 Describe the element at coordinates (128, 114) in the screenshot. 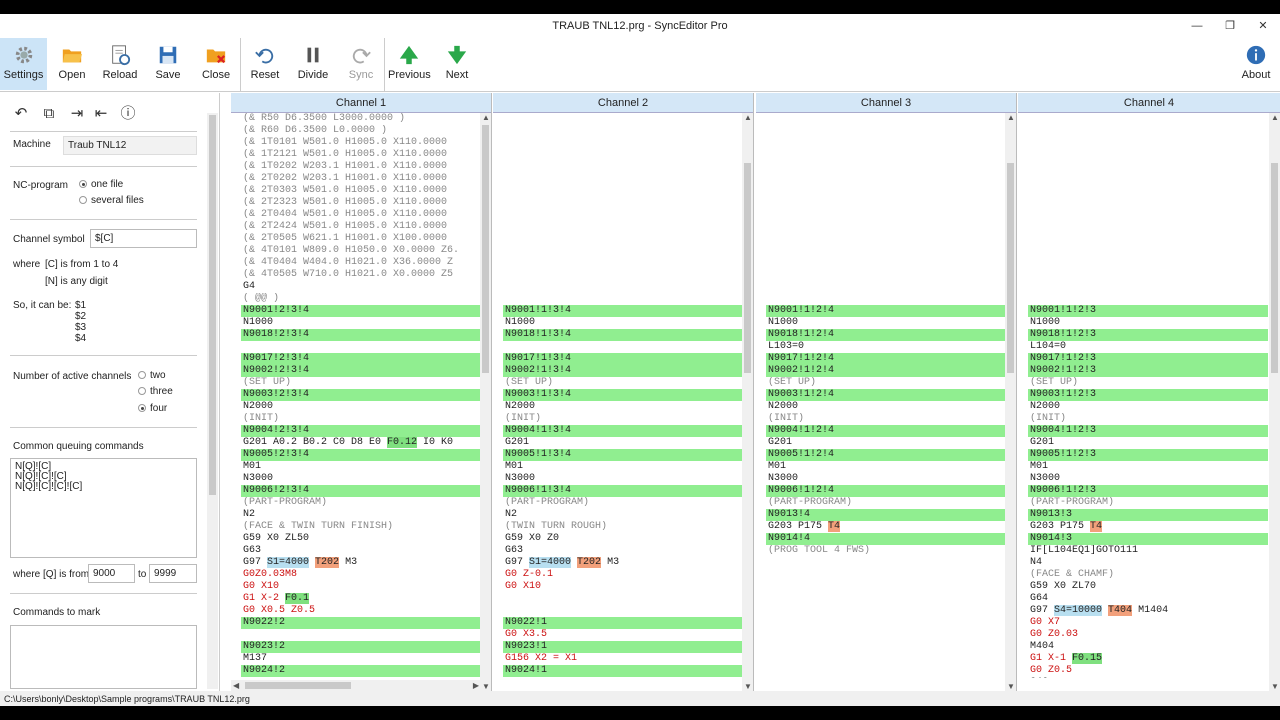

I see `help-icon: ⓘ` at that location.